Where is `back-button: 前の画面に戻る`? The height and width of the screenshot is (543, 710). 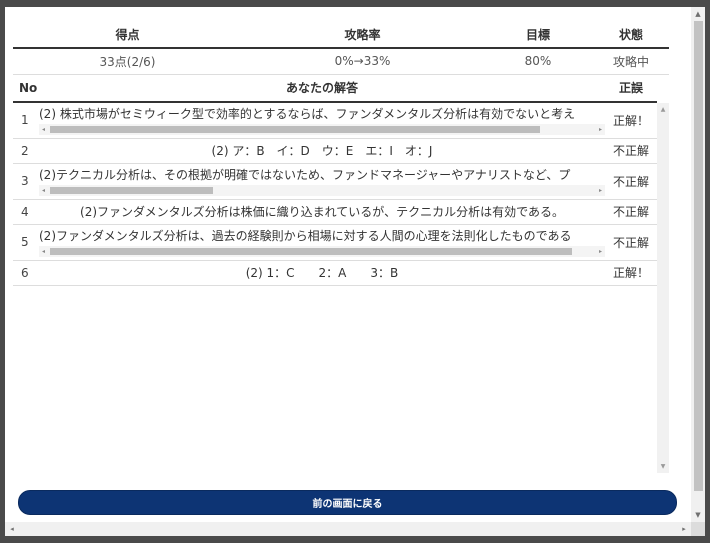 back-button: 前の画面に戻る is located at coordinates (347, 502).